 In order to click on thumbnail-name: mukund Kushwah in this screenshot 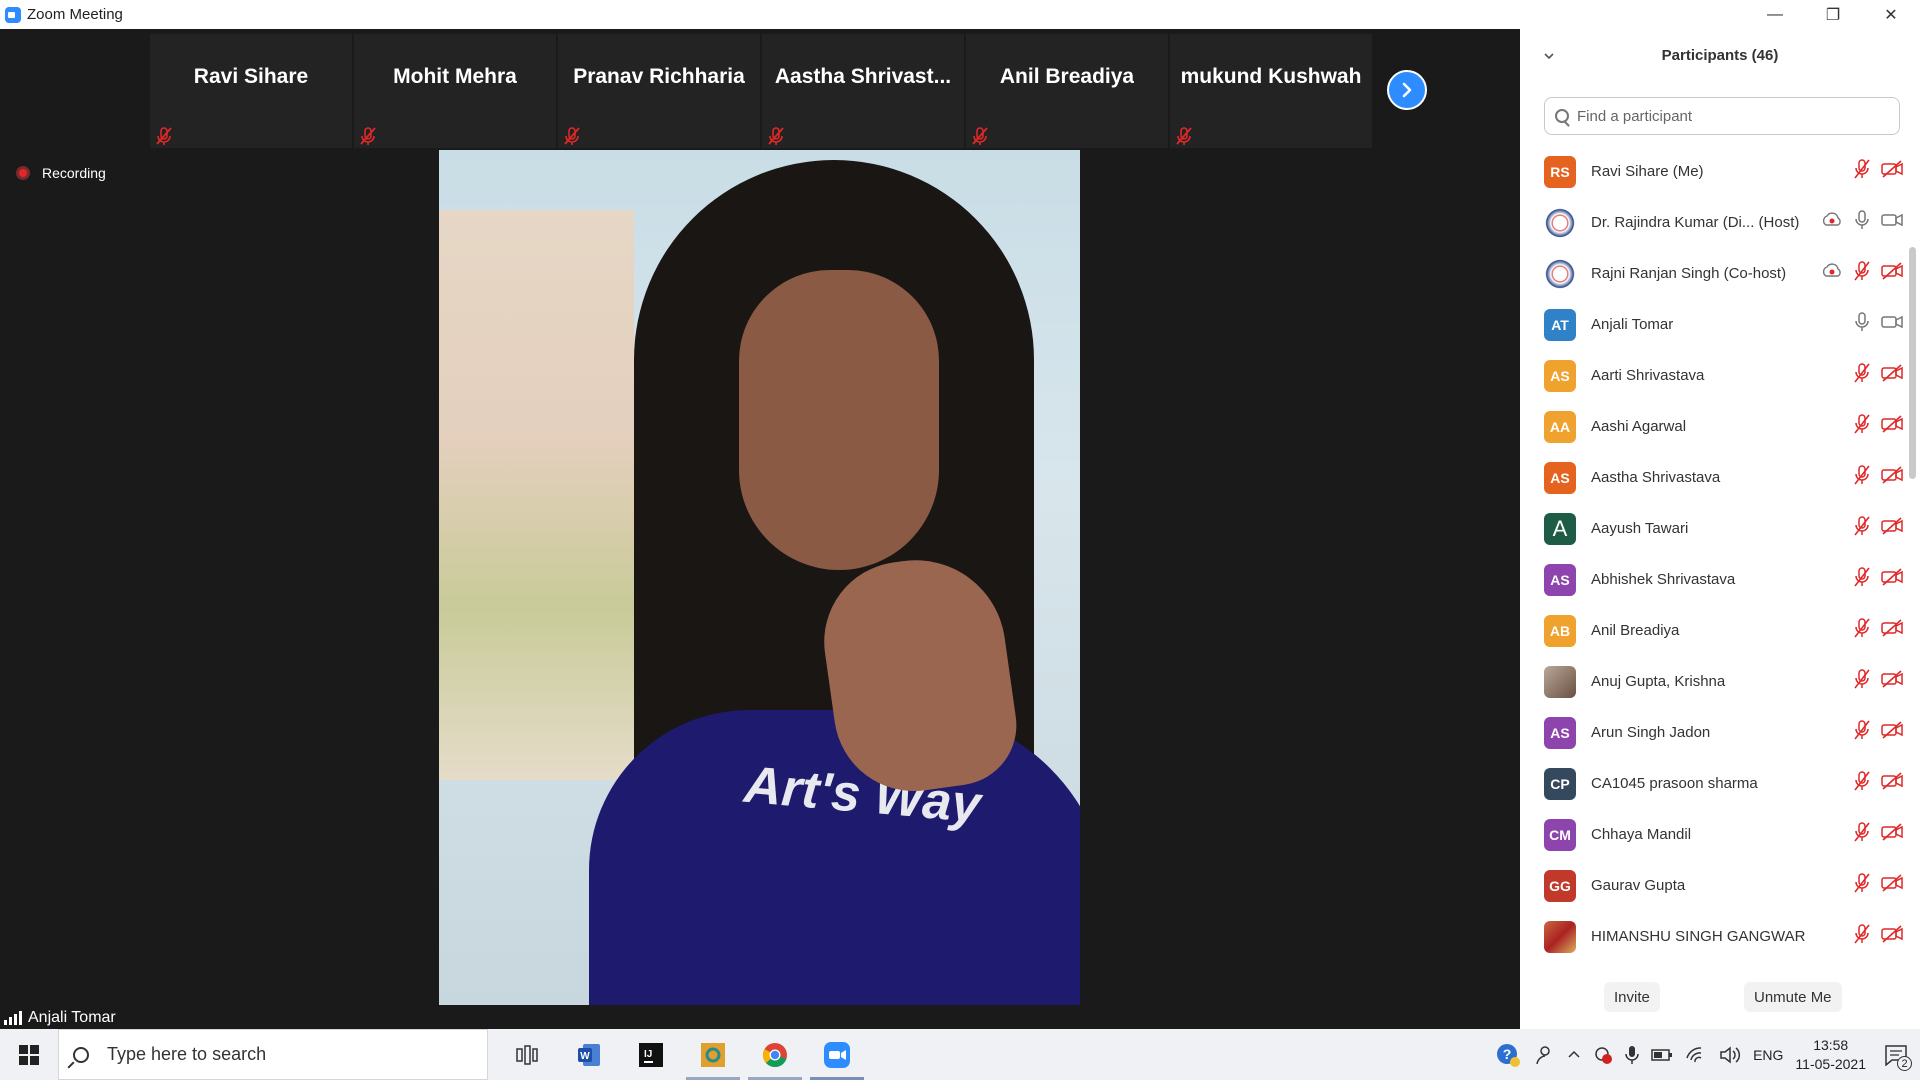, I will do `click(1271, 76)`.